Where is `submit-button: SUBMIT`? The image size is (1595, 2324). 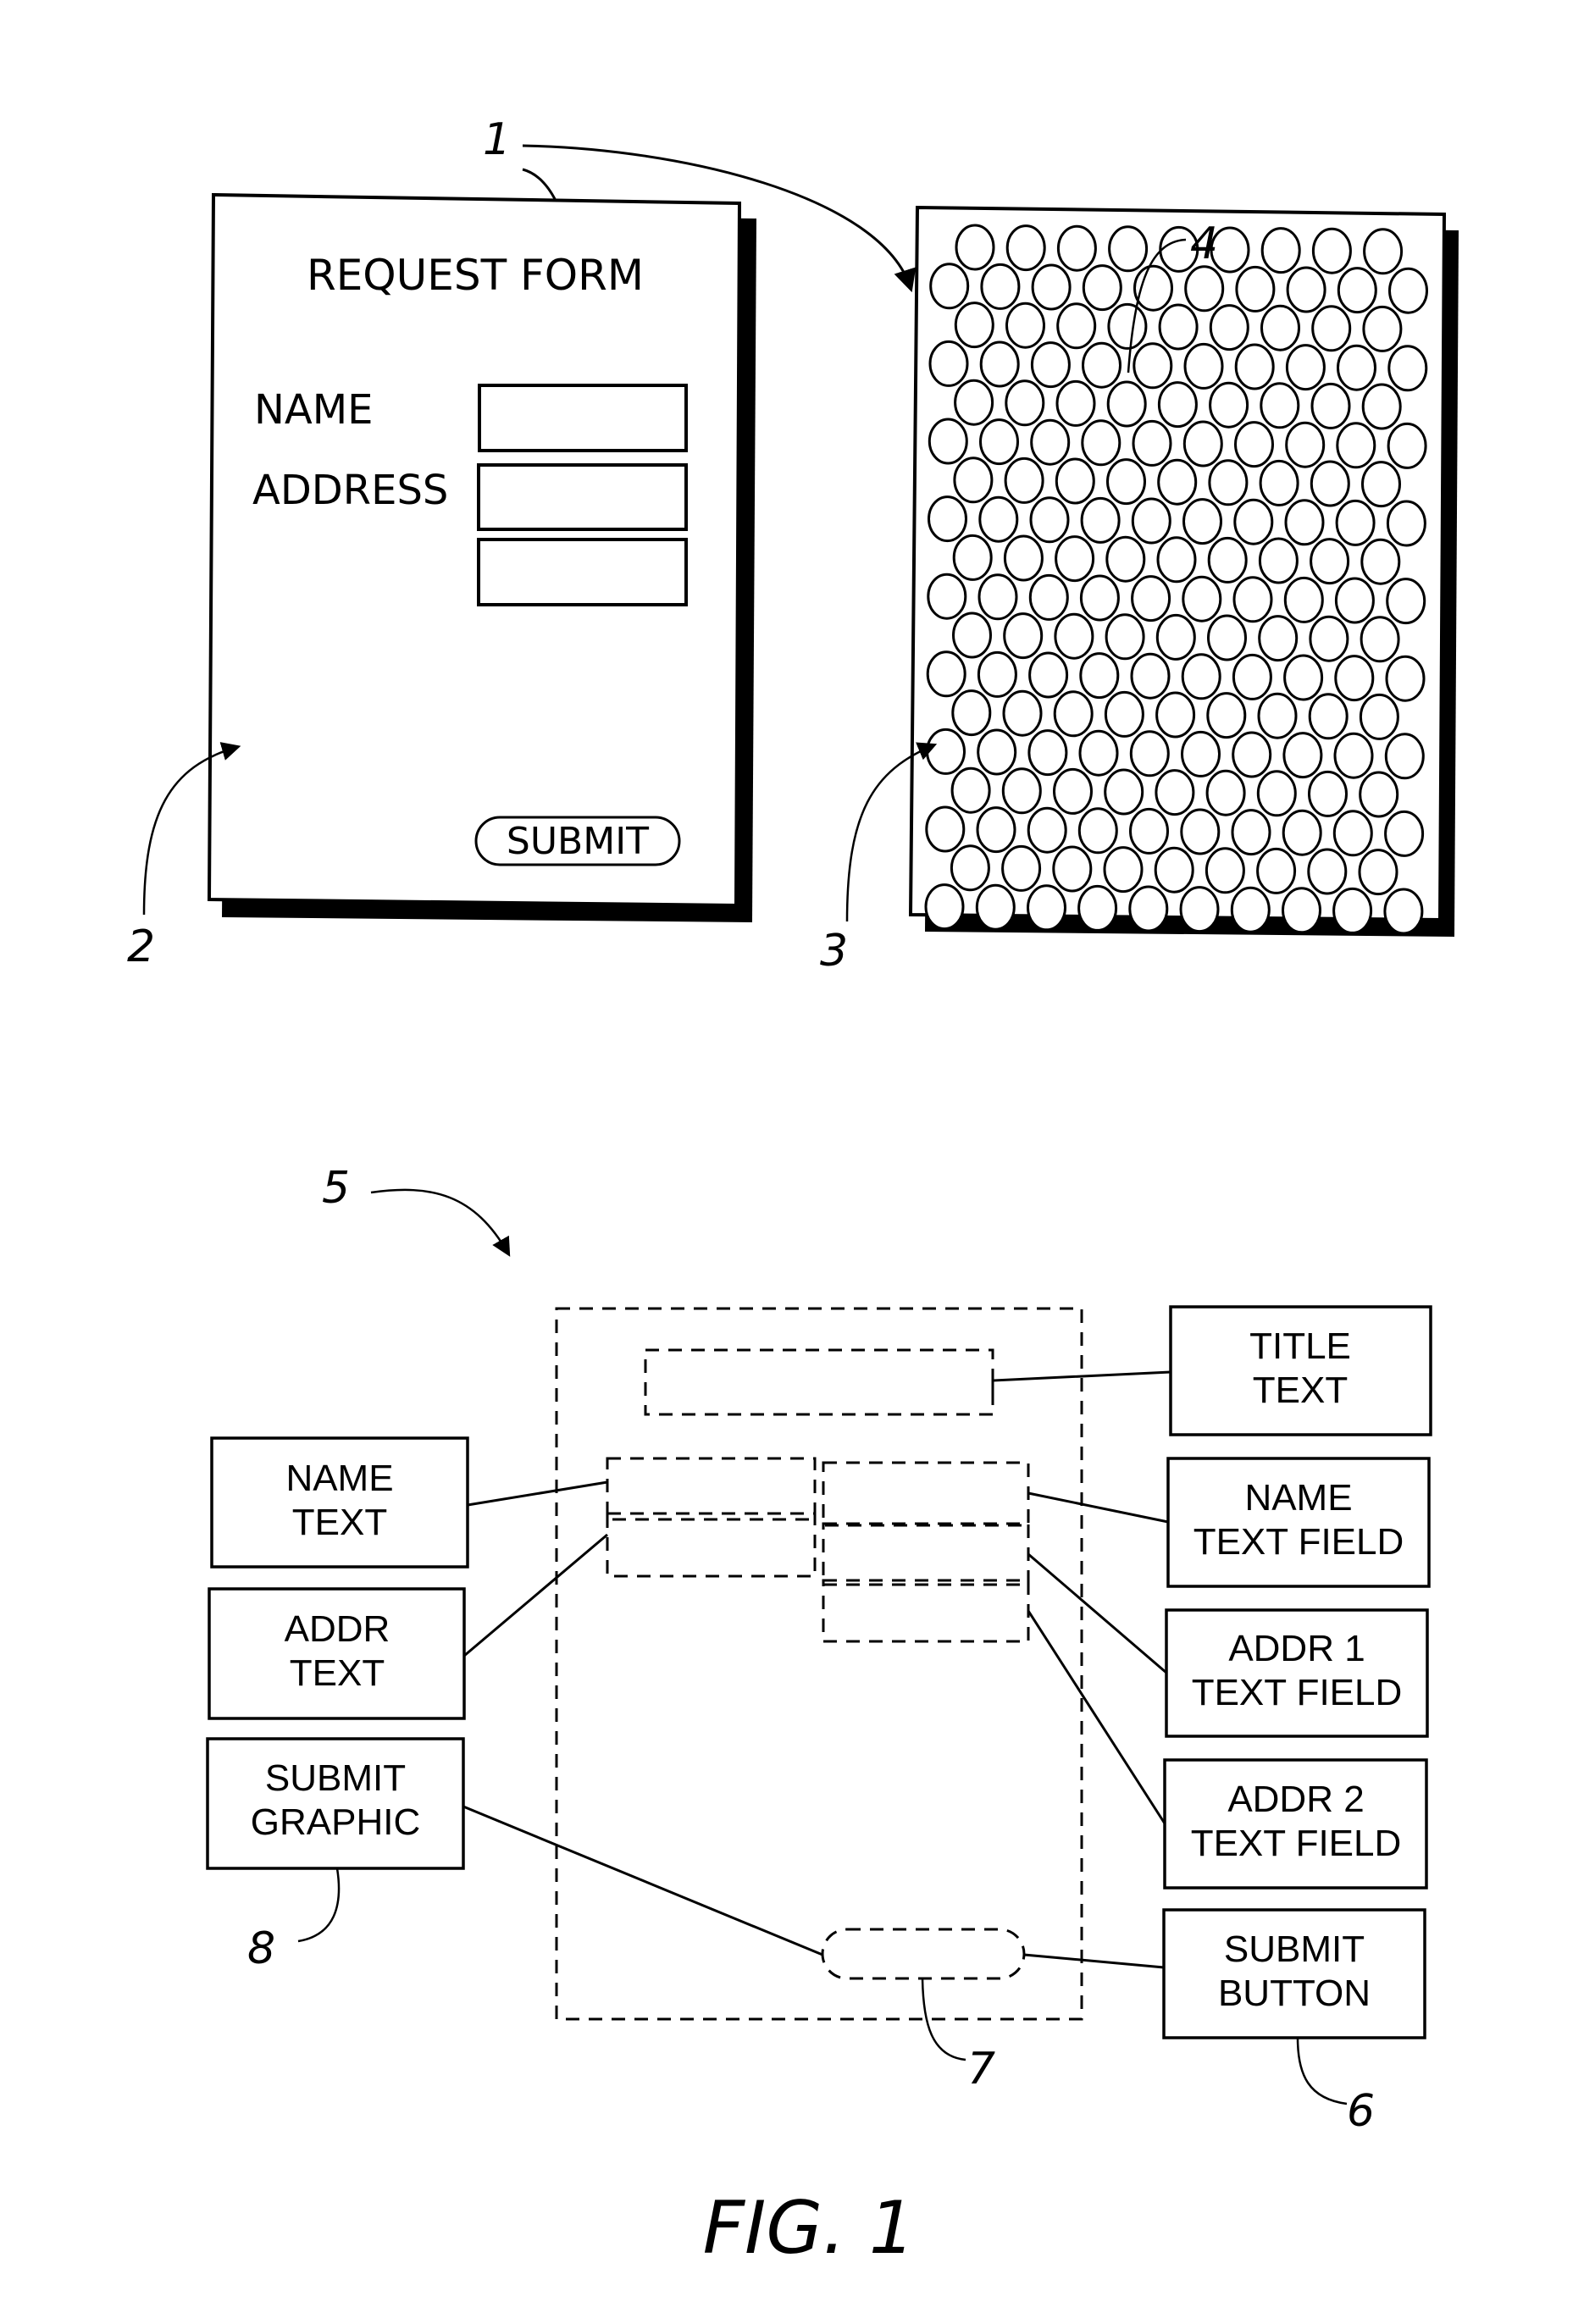 submit-button: SUBMIT is located at coordinates (578, 841).